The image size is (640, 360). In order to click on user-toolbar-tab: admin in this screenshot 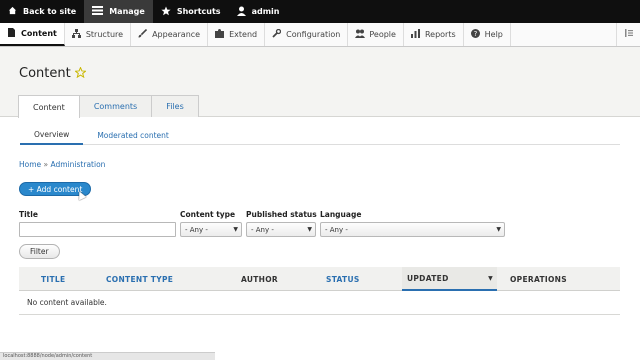, I will do `click(258, 11)`.